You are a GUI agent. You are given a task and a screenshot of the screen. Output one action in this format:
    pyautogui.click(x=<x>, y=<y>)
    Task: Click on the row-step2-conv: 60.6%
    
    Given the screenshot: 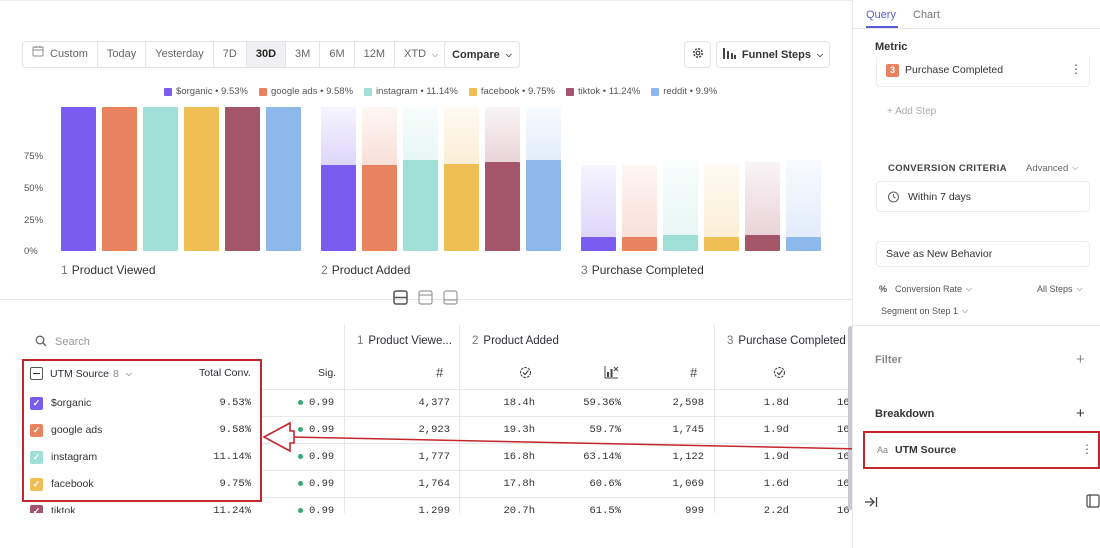 What is the action you would take?
    pyautogui.click(x=605, y=484)
    